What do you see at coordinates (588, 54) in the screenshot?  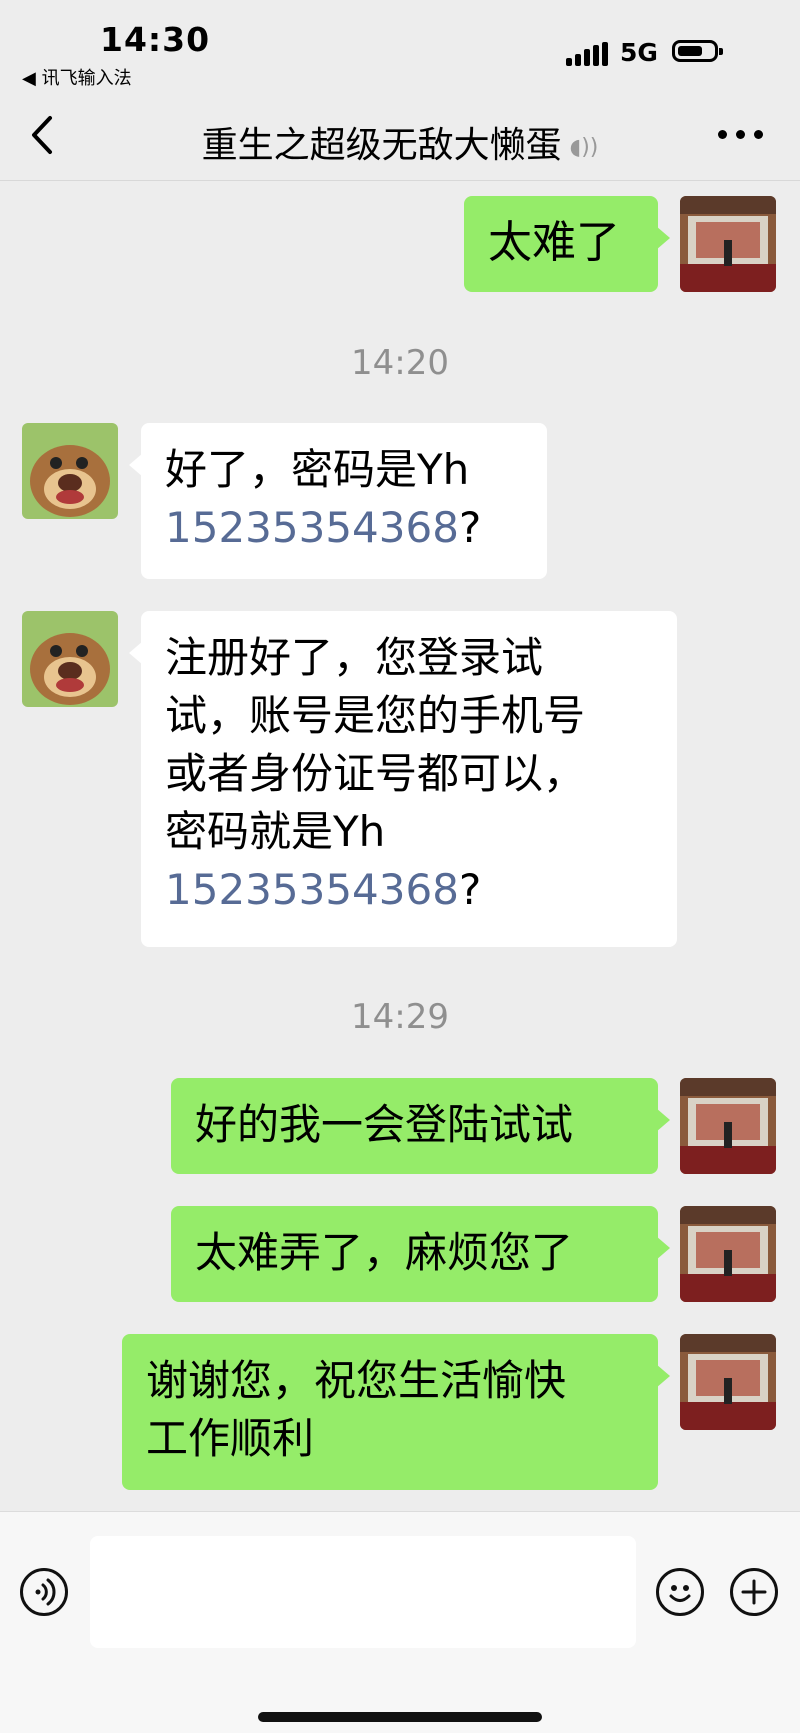 I see `signal-icon` at bounding box center [588, 54].